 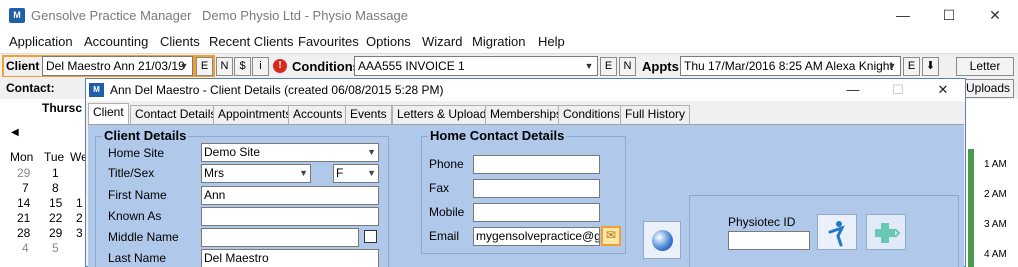 I want to click on middle-name-label: Middle Name, so click(x=143, y=237).